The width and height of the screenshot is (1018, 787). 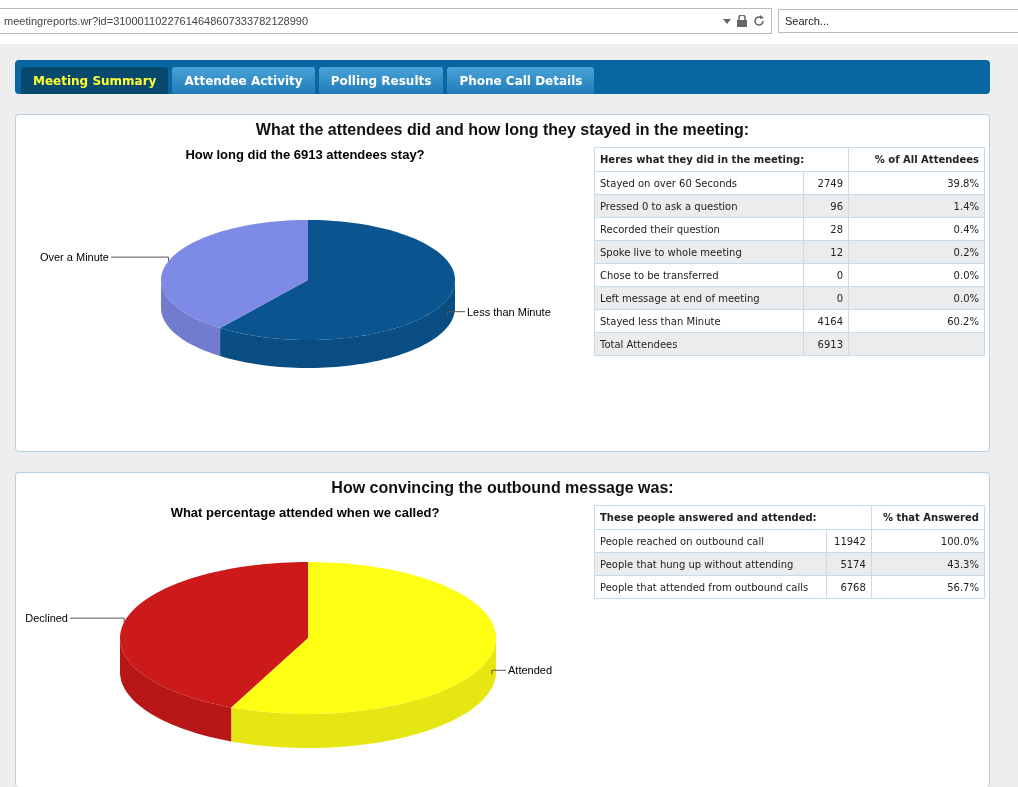 What do you see at coordinates (699, 206) in the screenshot?
I see `table-cell: Pressed 0 to ask a question` at bounding box center [699, 206].